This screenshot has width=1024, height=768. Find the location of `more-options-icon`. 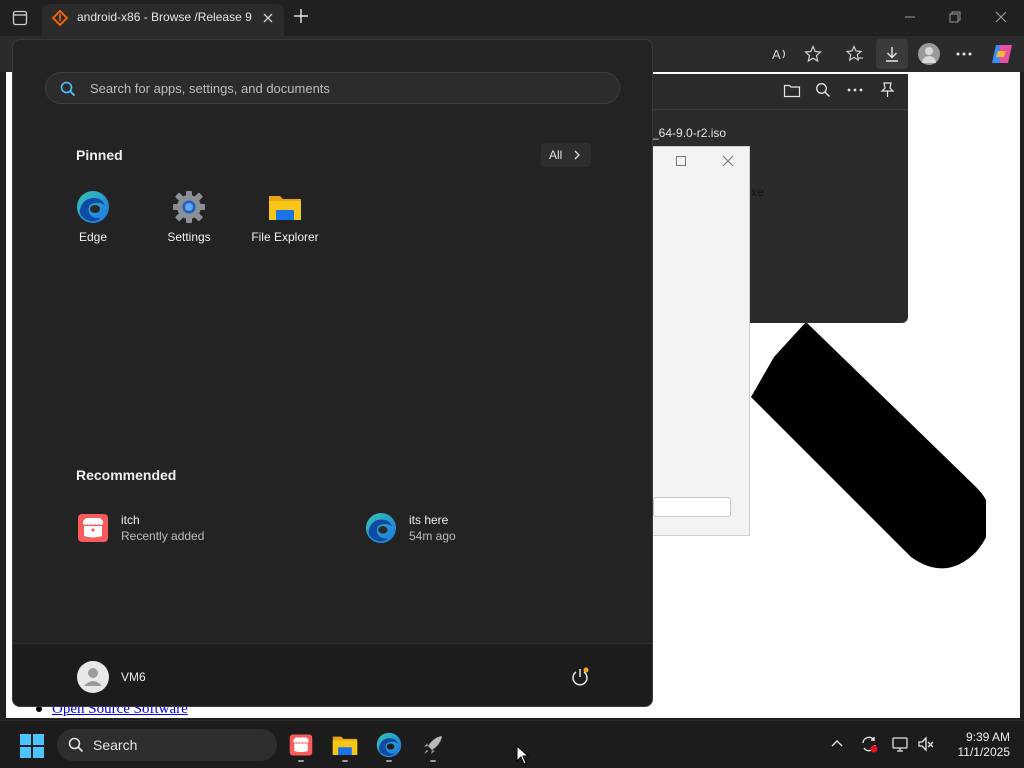

more-options-icon is located at coordinates (964, 54).